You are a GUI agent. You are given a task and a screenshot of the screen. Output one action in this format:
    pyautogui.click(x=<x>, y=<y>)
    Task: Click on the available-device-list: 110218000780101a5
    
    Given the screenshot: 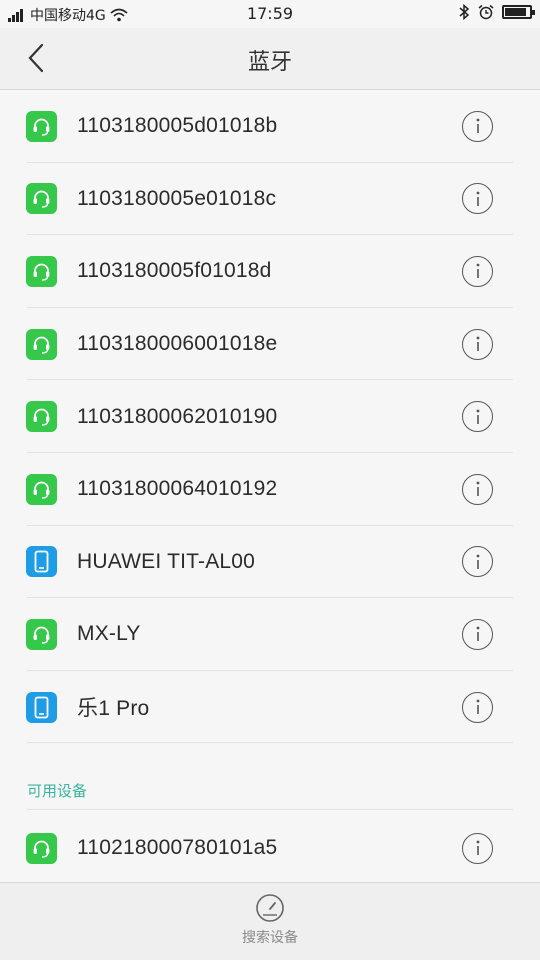 What is the action you would take?
    pyautogui.click(x=270, y=848)
    